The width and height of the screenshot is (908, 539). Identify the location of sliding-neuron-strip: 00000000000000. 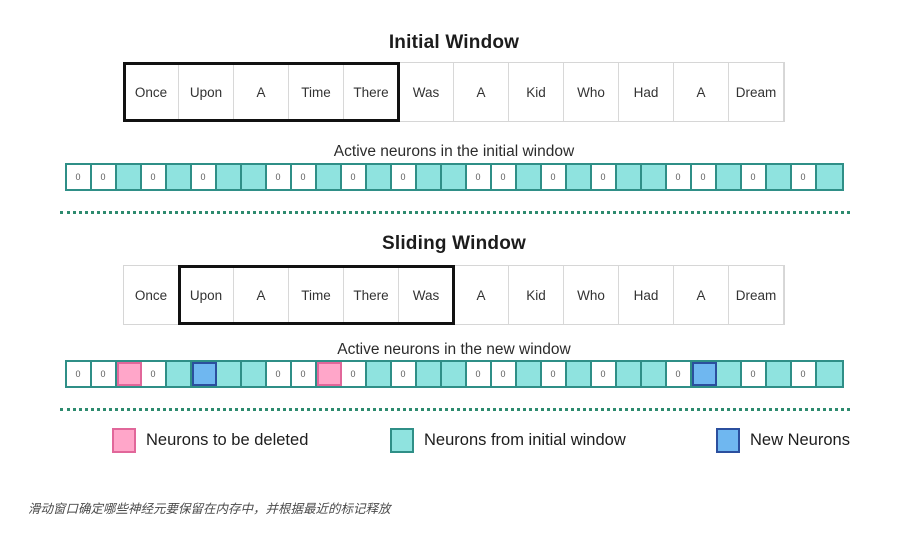
(454, 374).